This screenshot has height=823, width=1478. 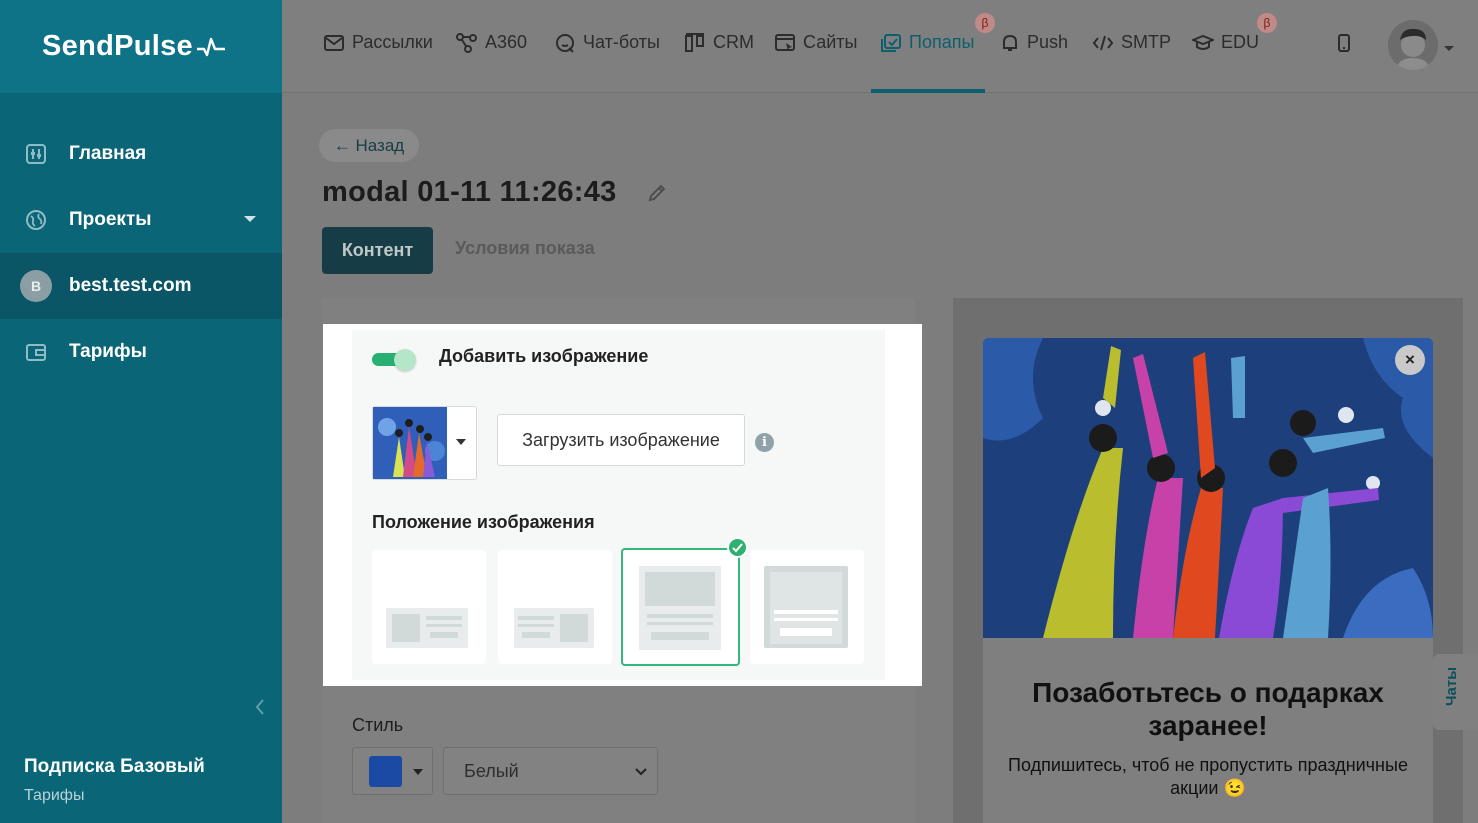 I want to click on chat-widget-label: Чаты, so click(x=1451, y=686).